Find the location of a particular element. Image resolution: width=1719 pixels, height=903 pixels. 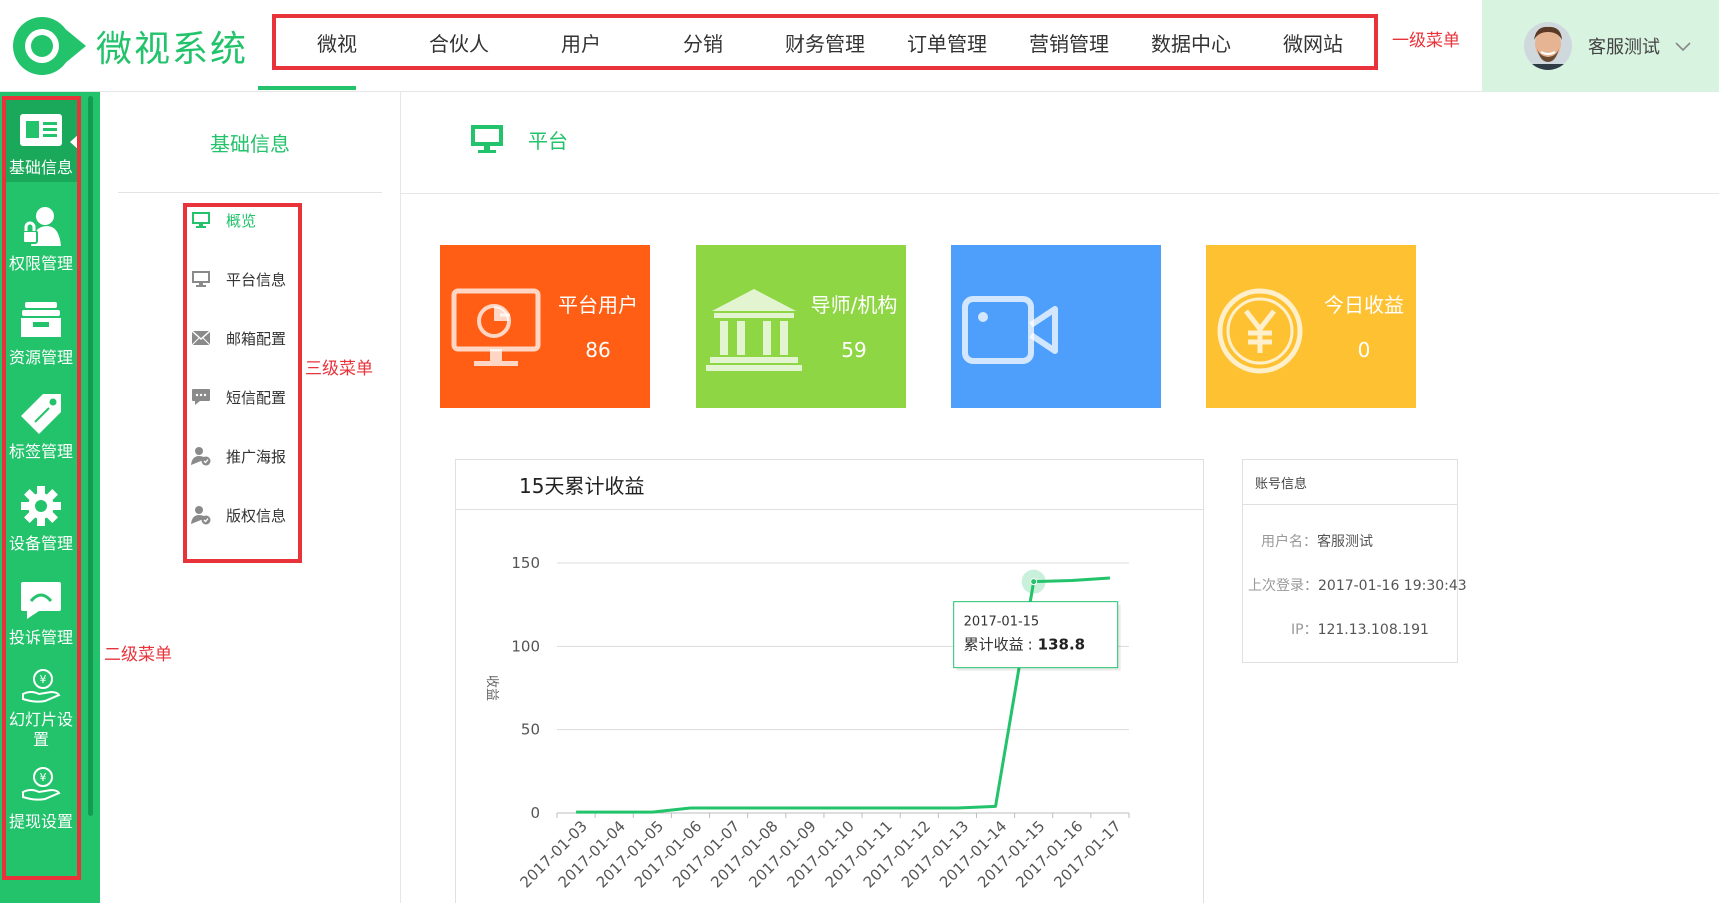

top-menu-item: 用户 is located at coordinates (581, 42).